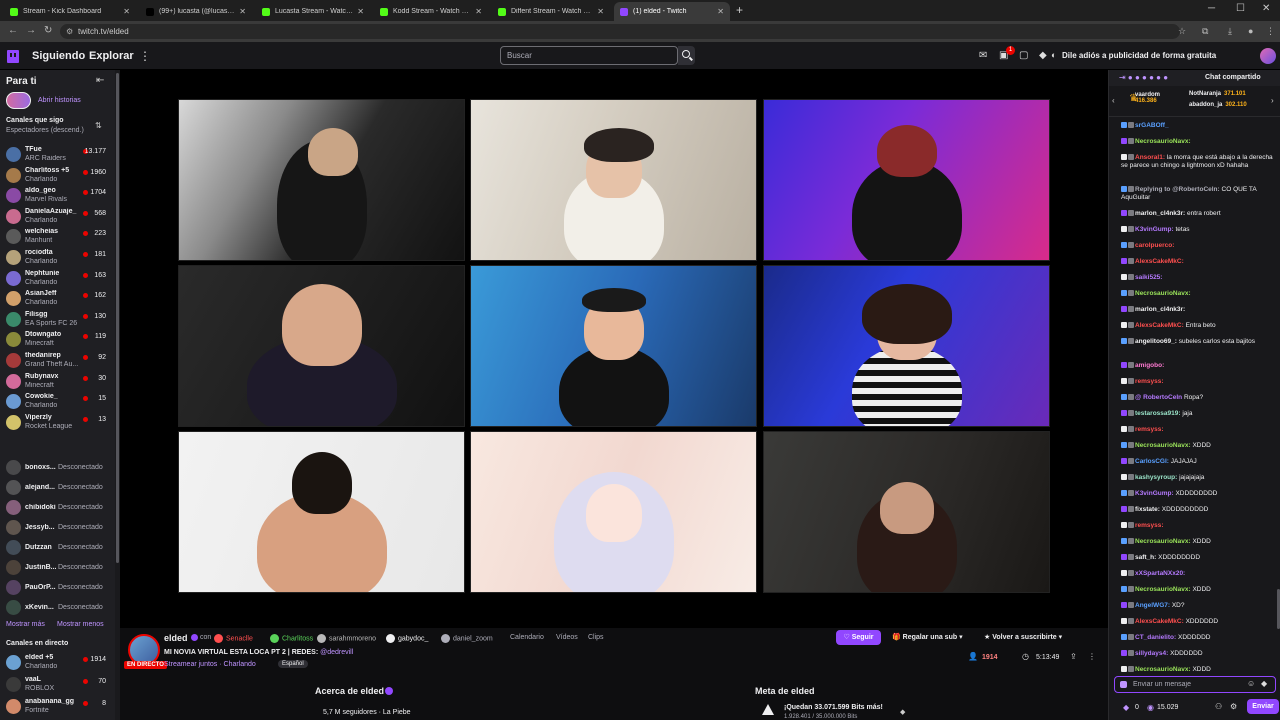 The image size is (1280, 720). What do you see at coordinates (196, 11) in the screenshot?
I see `browser-tab: (99+) lucasta (@lucastastrike) ✕` at bounding box center [196, 11].